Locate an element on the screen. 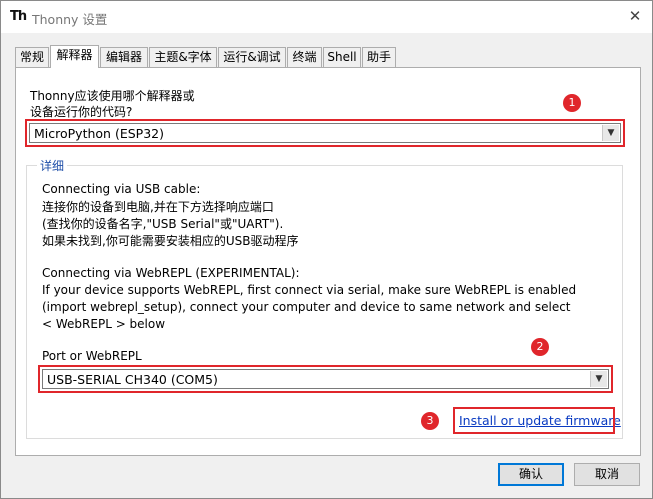 The width and height of the screenshot is (653, 499). usb-heading: Connecting via USB cable: is located at coordinates (121, 189).